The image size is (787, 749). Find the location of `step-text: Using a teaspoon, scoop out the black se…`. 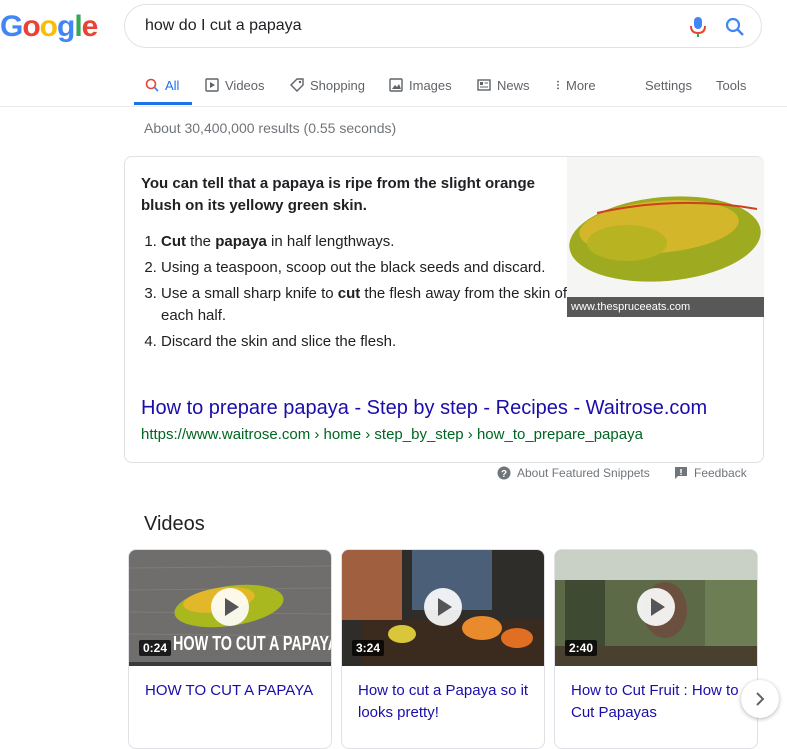

step-text: Using a teaspoon, scoop out the black se… is located at coordinates (353, 267).